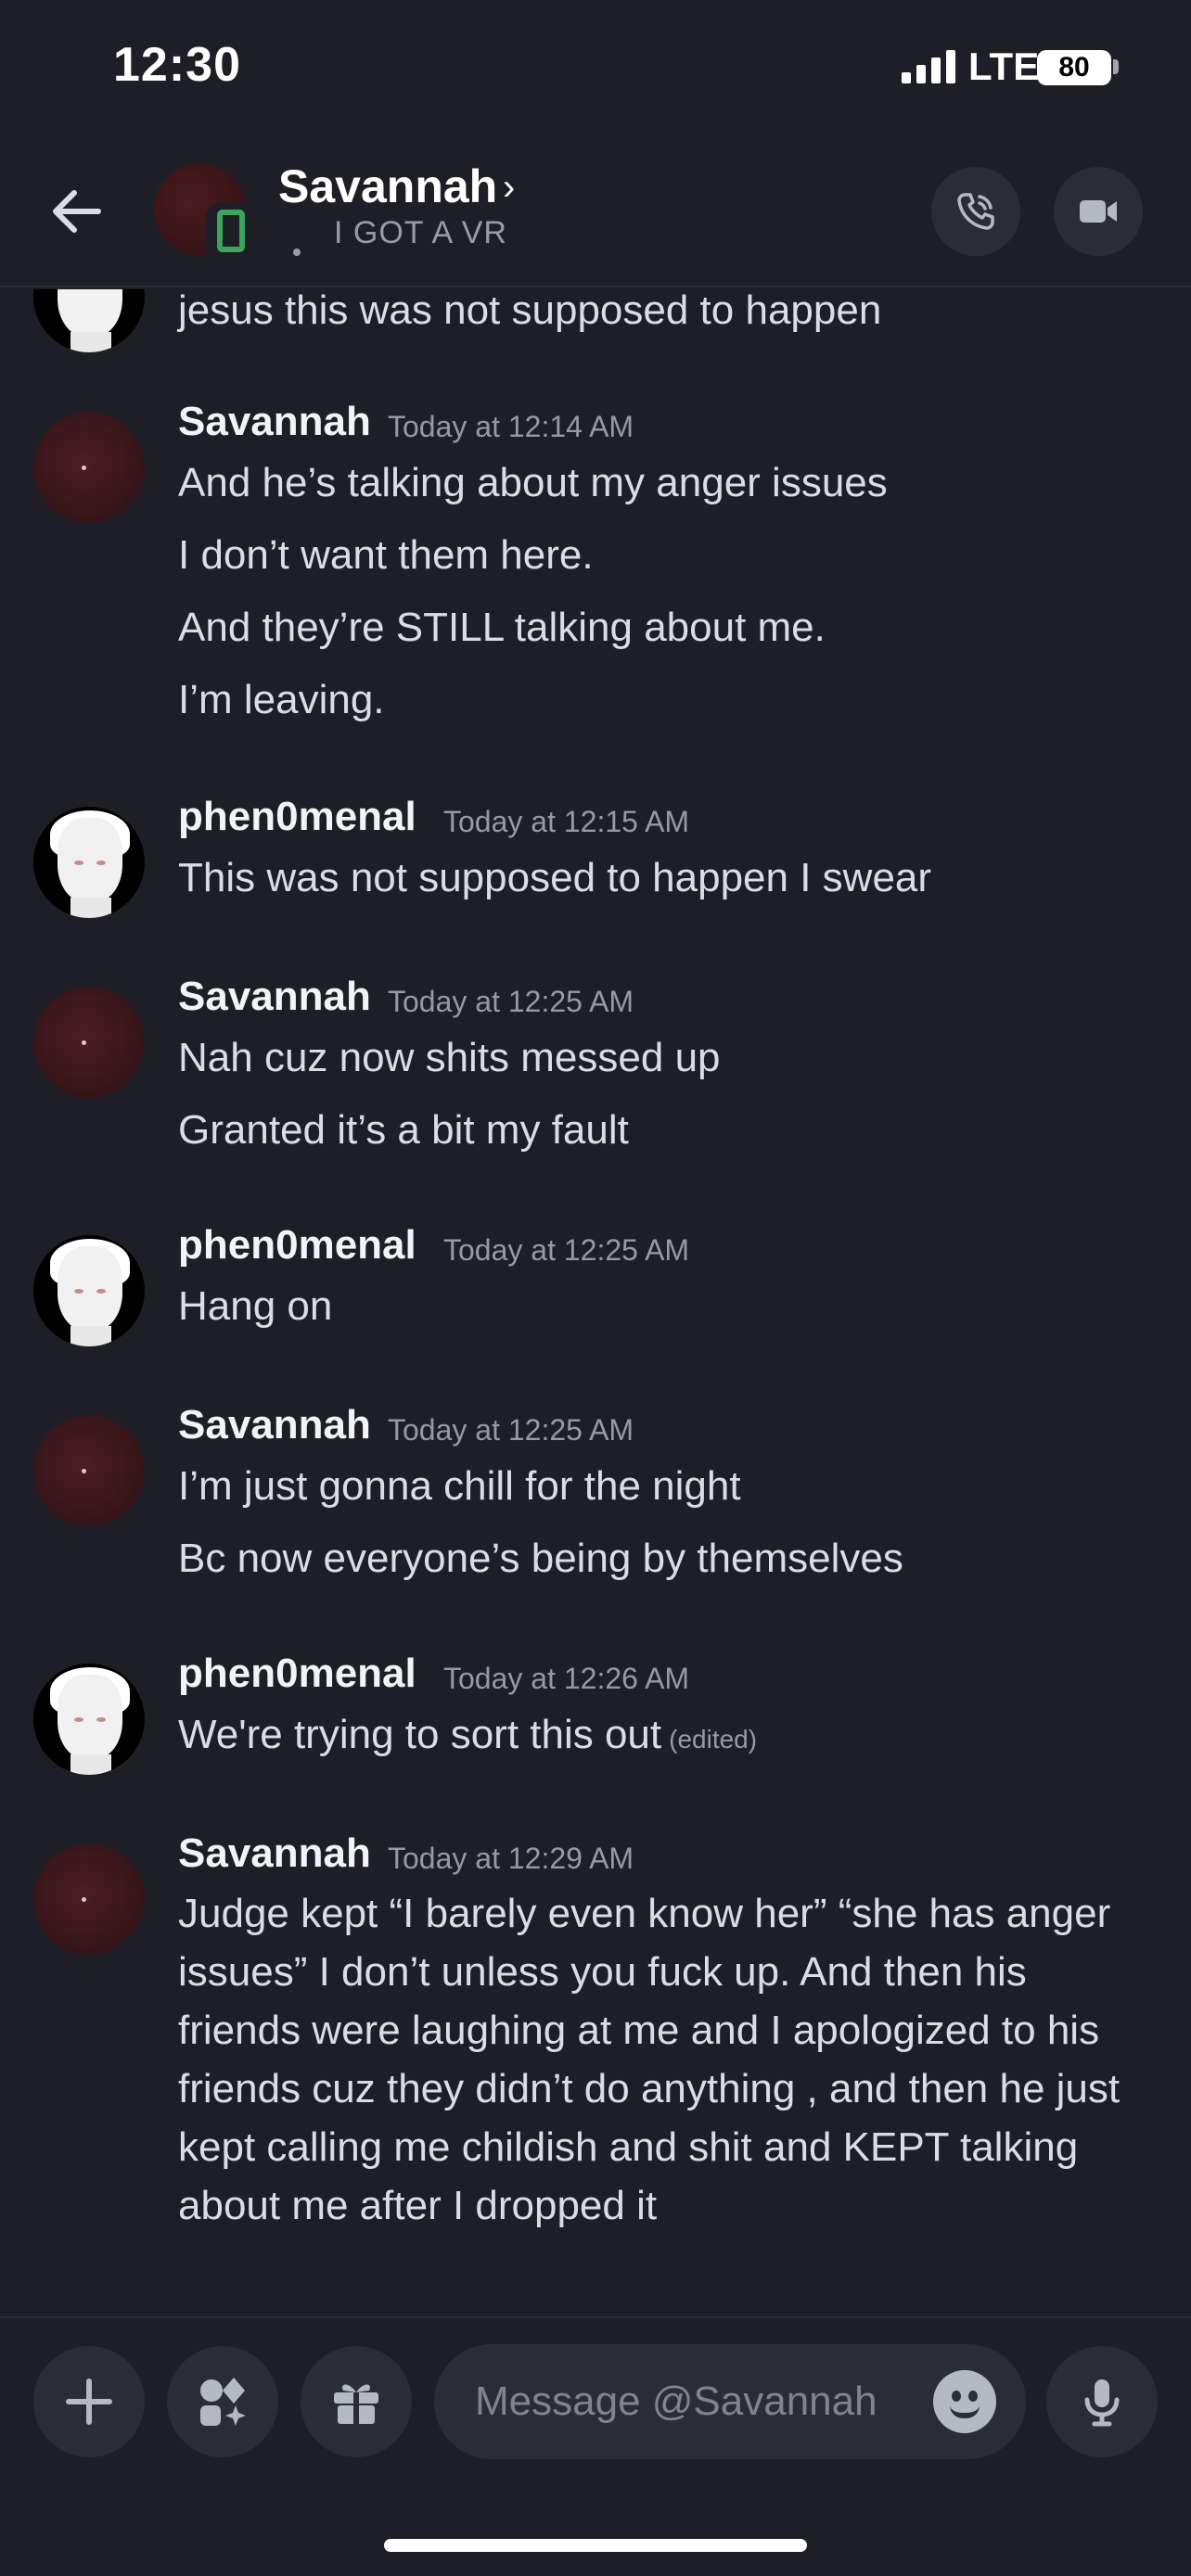 The width and height of the screenshot is (1191, 2576). Describe the element at coordinates (387, 186) in the screenshot. I see `header-username: Savannah` at that location.